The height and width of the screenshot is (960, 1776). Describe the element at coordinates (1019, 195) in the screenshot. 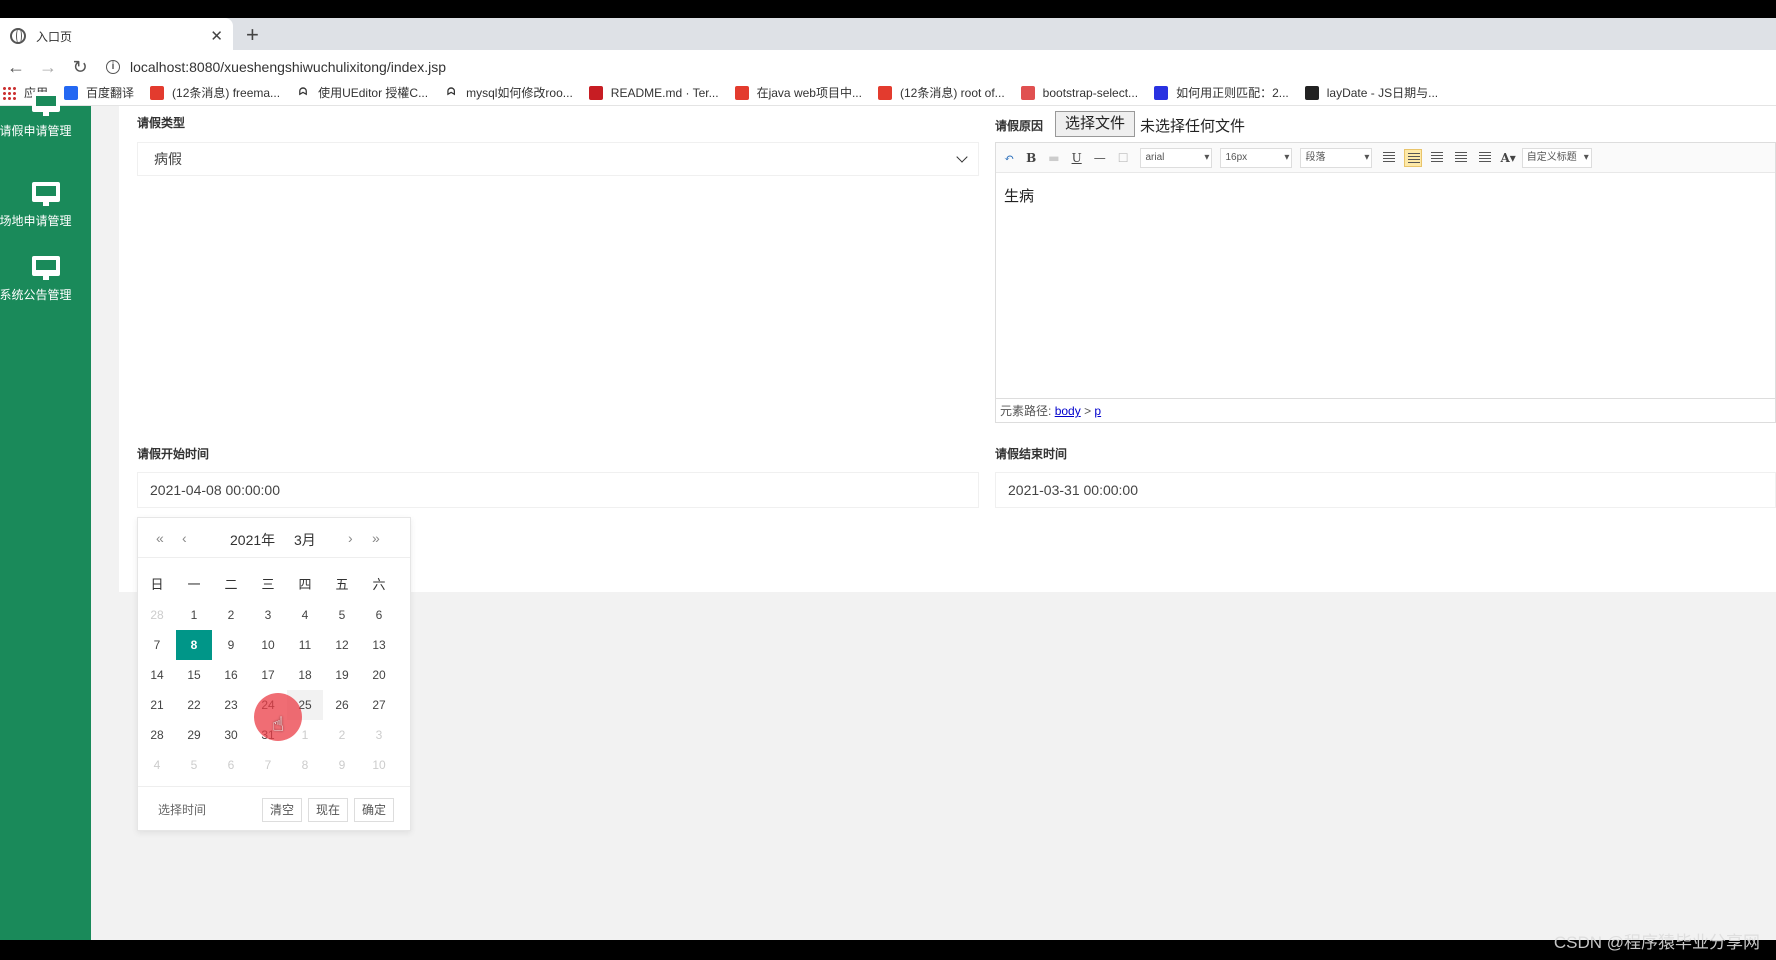

I see `editor-content: 生病` at that location.